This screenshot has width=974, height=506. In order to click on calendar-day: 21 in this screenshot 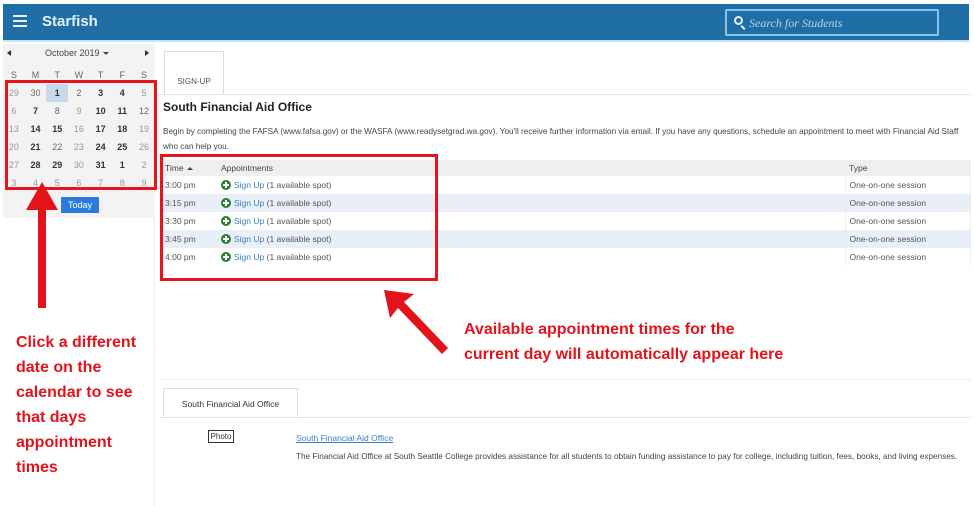, I will do `click(36, 147)`.